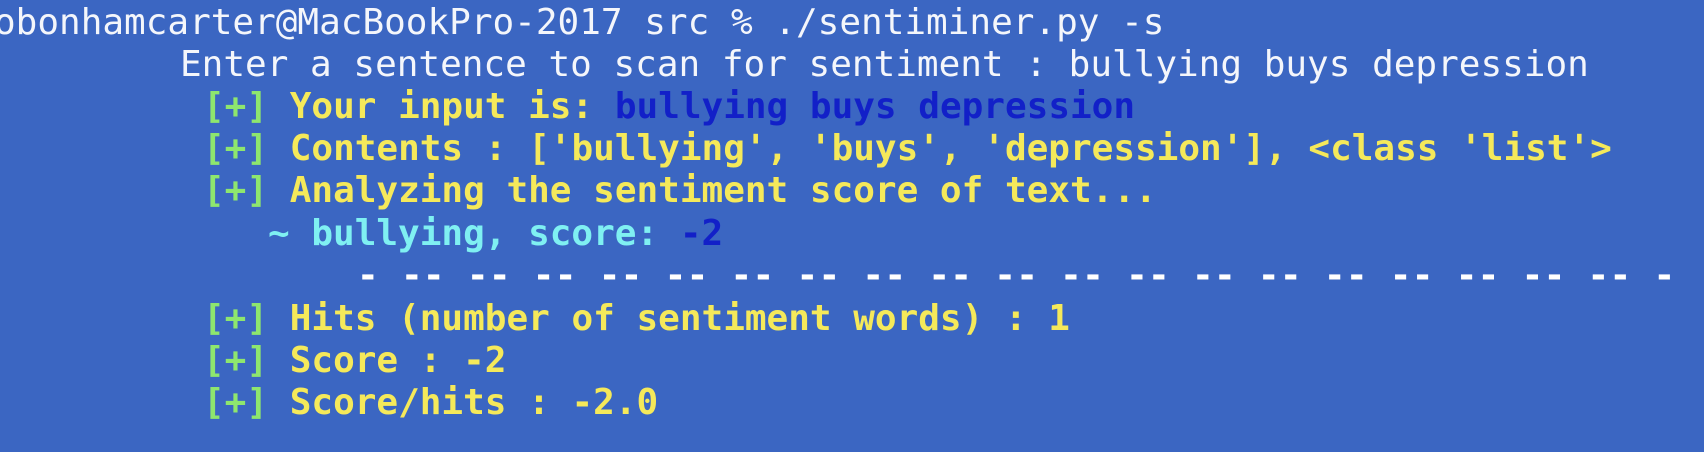  What do you see at coordinates (398, 360) in the screenshot?
I see `score-text: Score : -2` at bounding box center [398, 360].